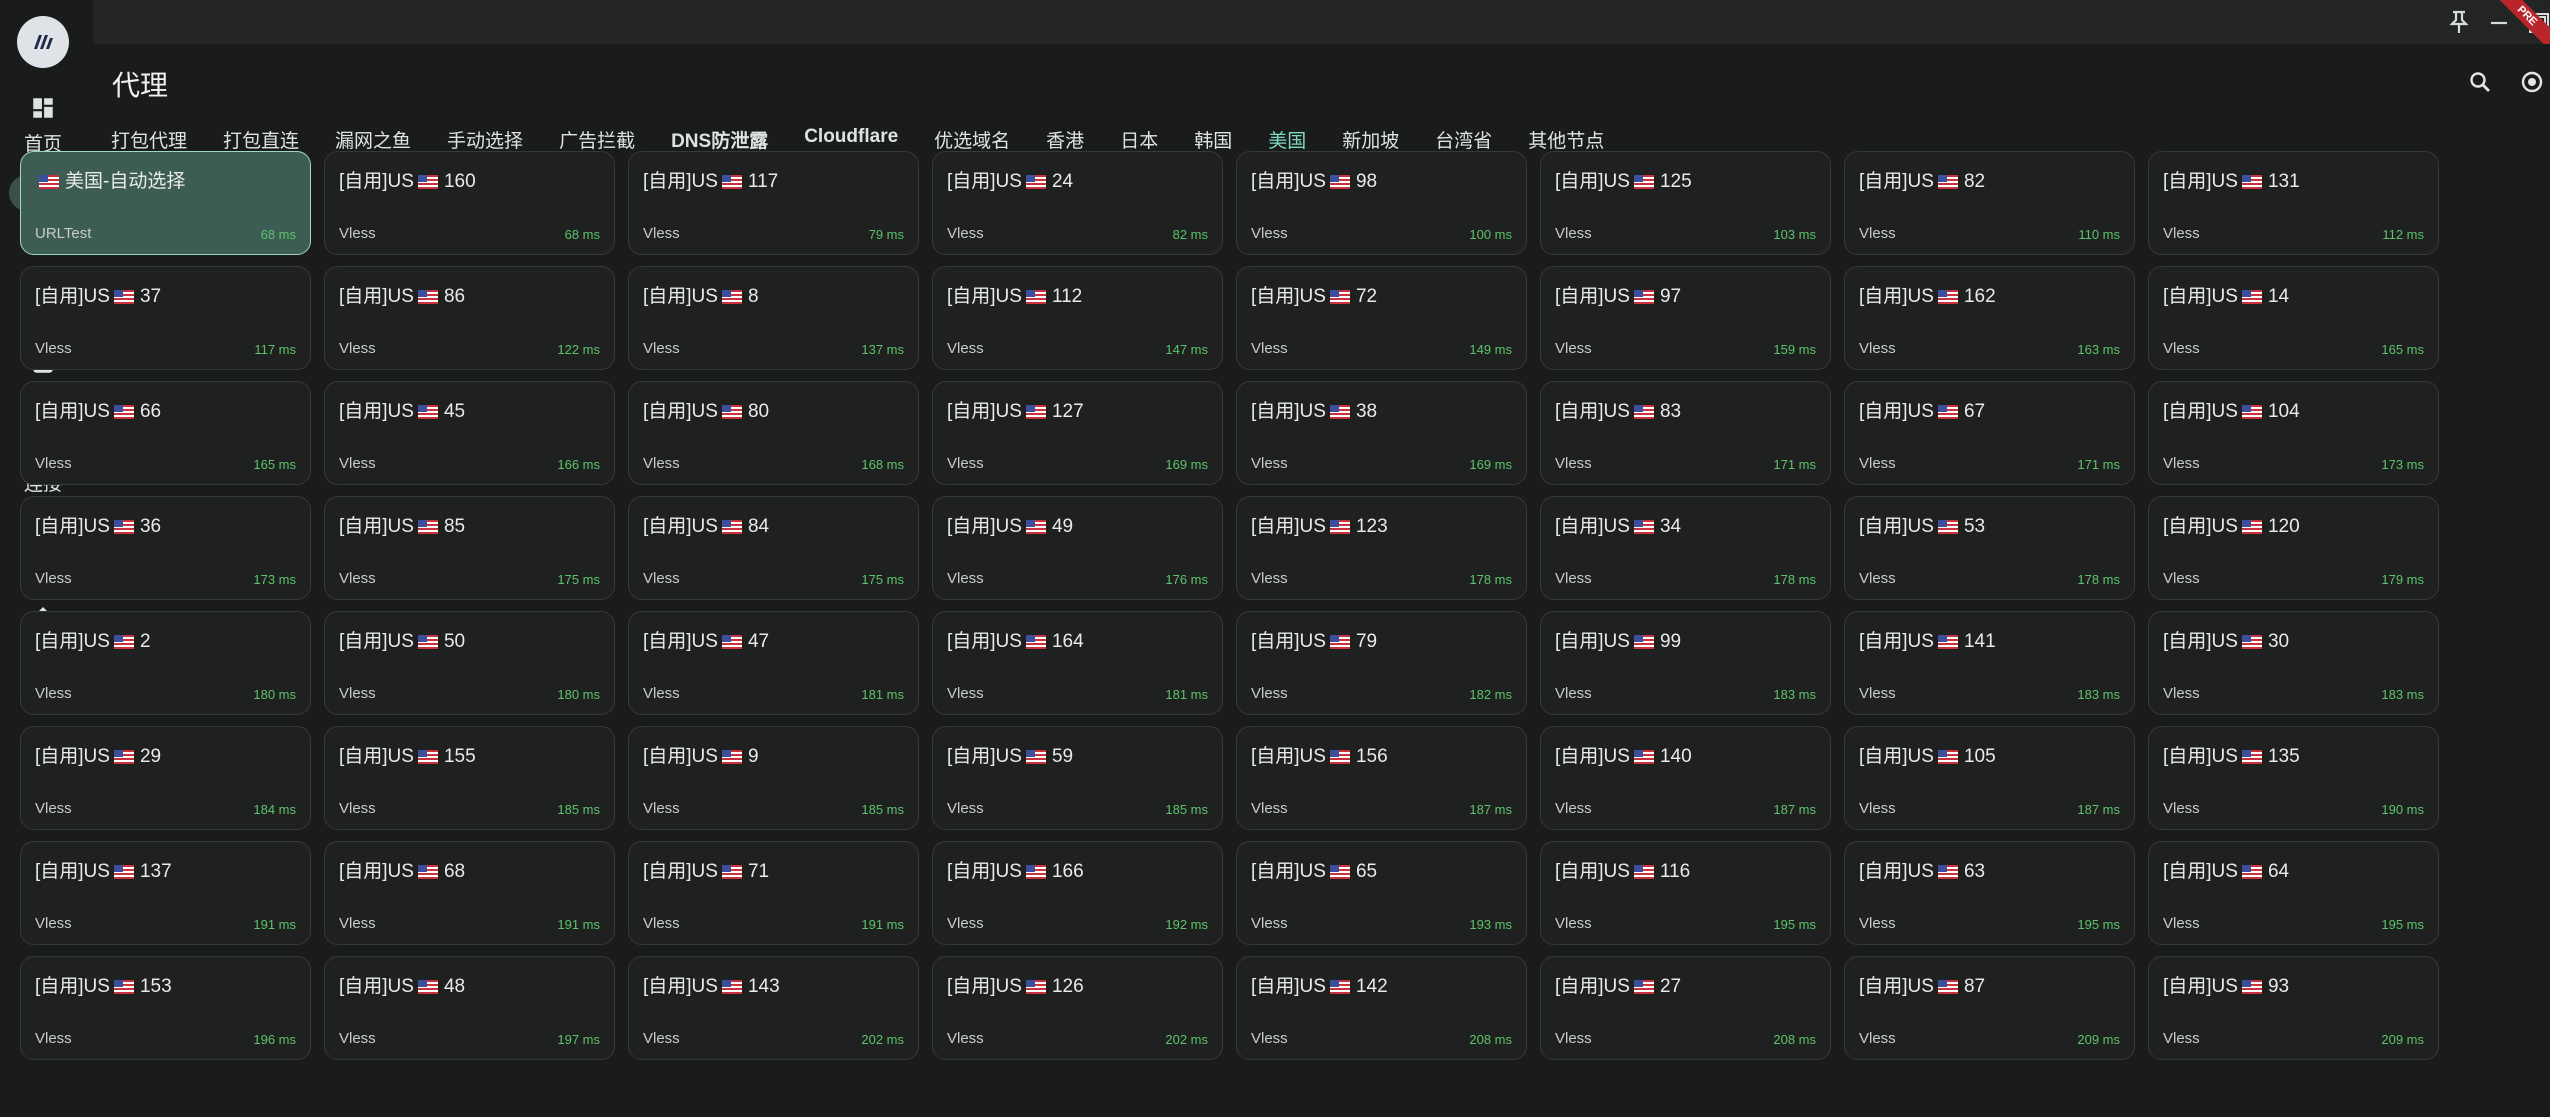 This screenshot has height=1117, width=2550. What do you see at coordinates (1989, 778) in the screenshot?
I see `proxy-card: [自用]US 105 Vless 187 ms` at bounding box center [1989, 778].